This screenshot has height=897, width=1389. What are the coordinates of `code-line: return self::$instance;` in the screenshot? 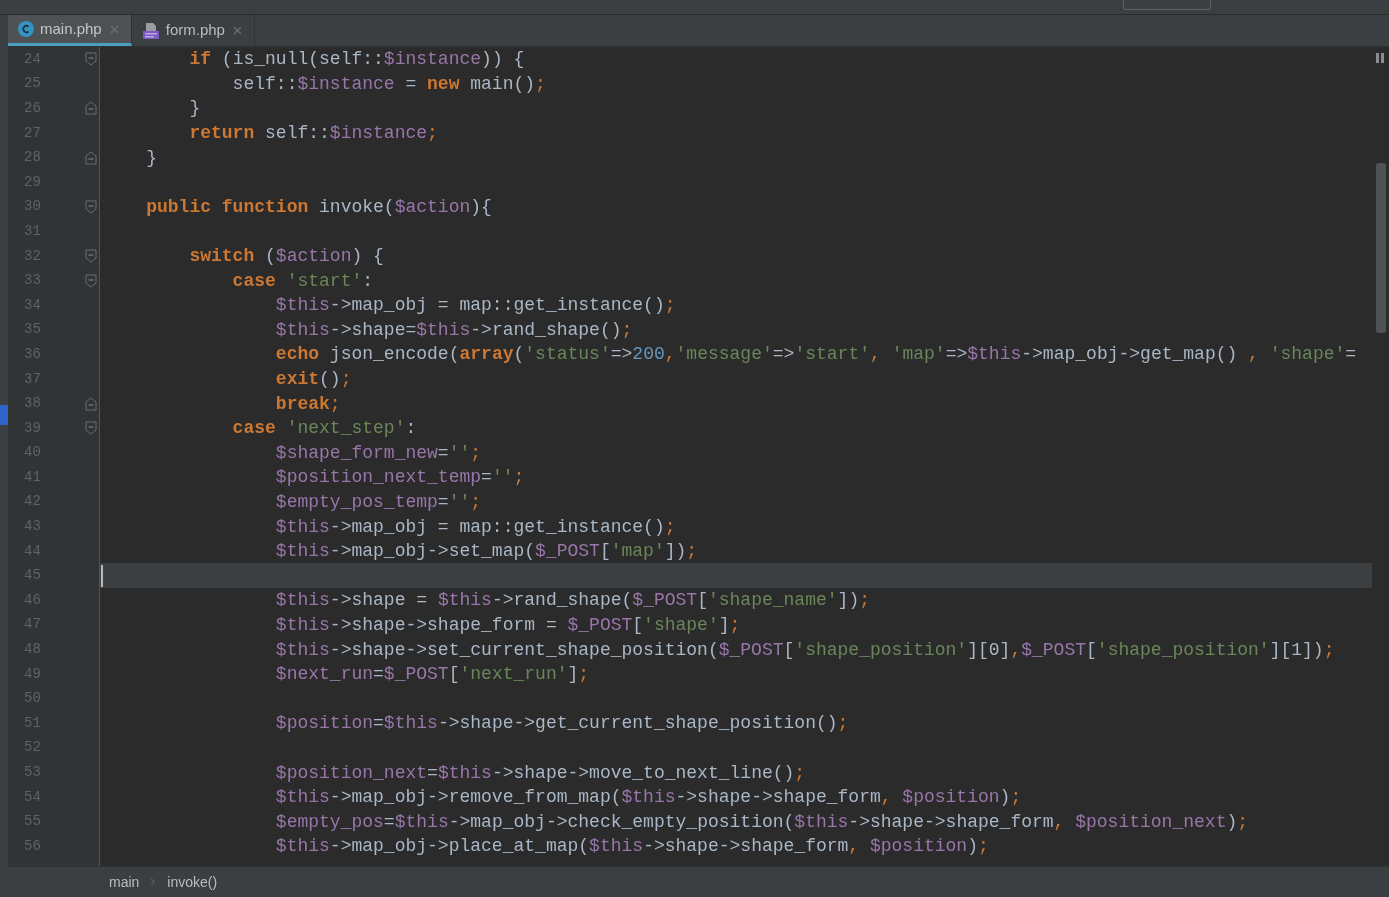 It's located at (313, 134).